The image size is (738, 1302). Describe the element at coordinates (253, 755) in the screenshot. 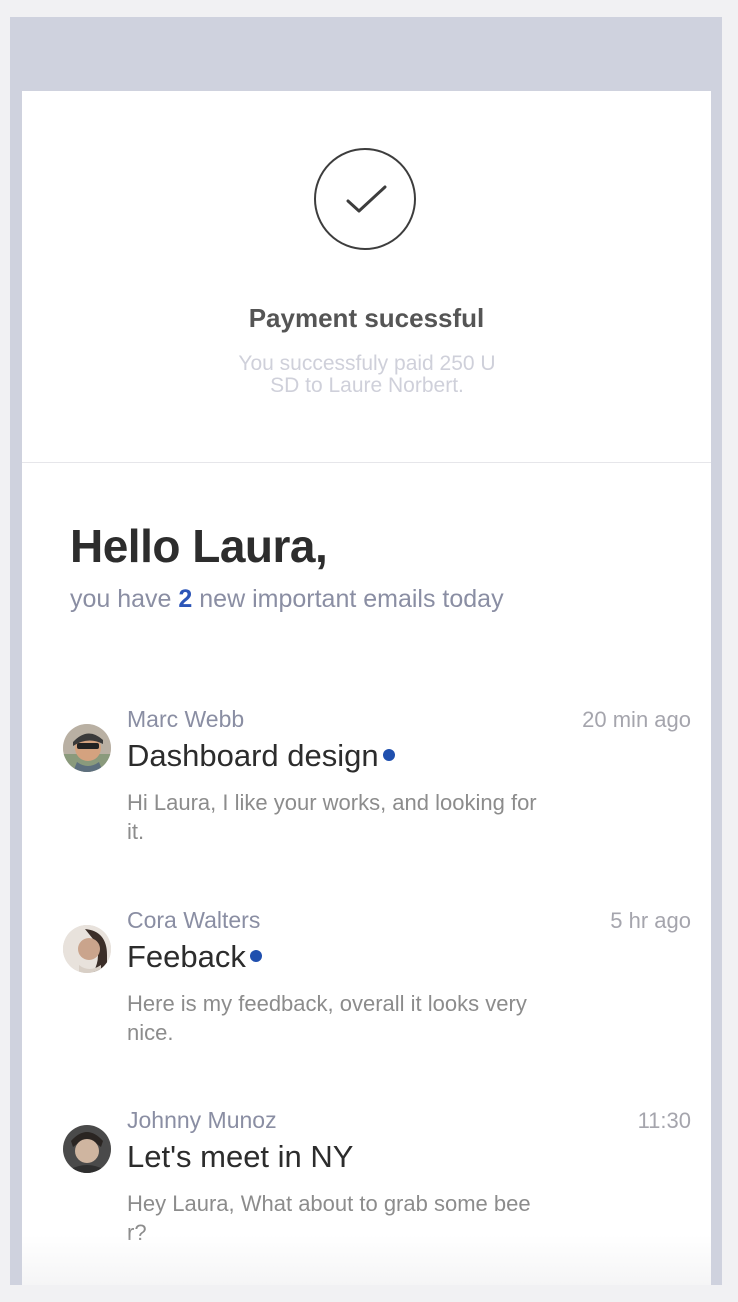

I see `email-subject-text: Dashboard design` at that location.